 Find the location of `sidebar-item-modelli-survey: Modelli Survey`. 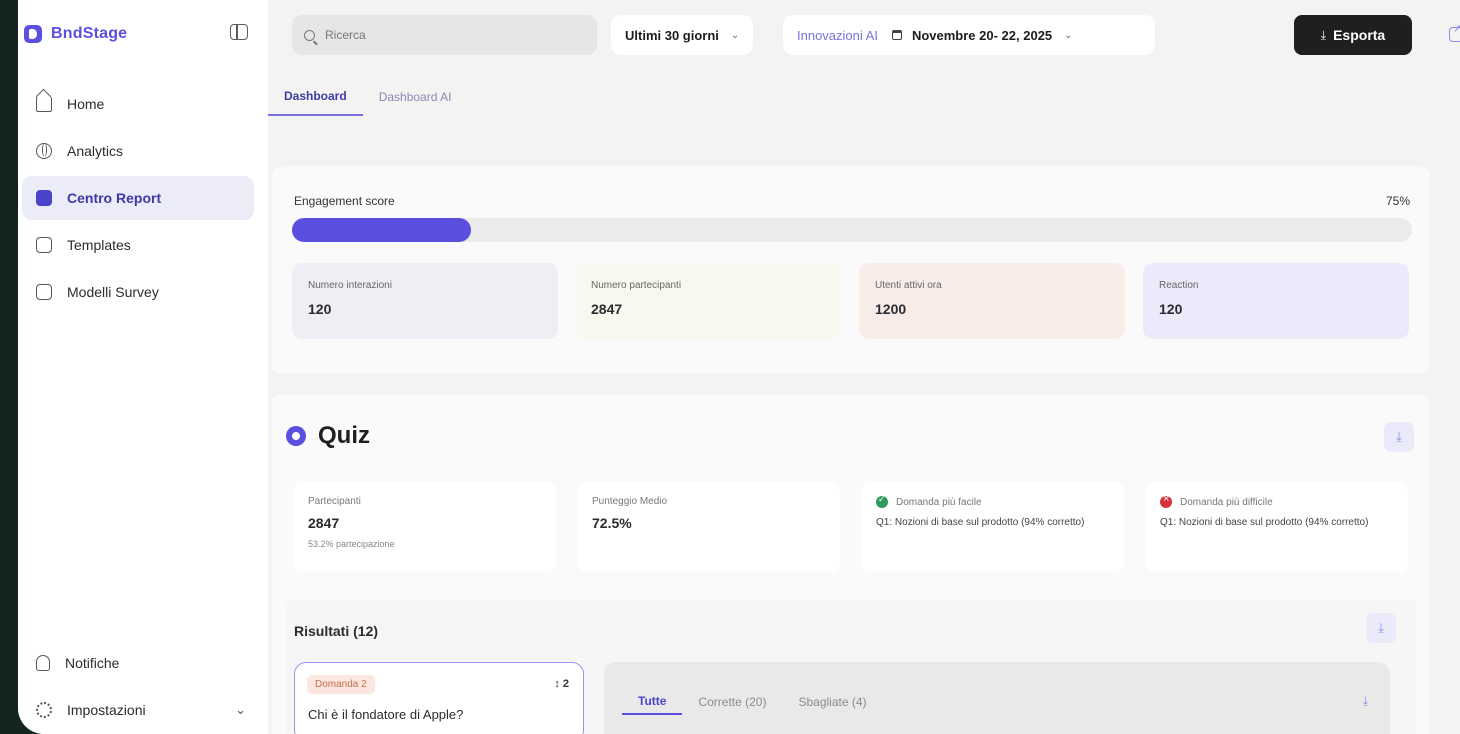

sidebar-item-modelli-survey: Modelli Survey is located at coordinates (138, 292).